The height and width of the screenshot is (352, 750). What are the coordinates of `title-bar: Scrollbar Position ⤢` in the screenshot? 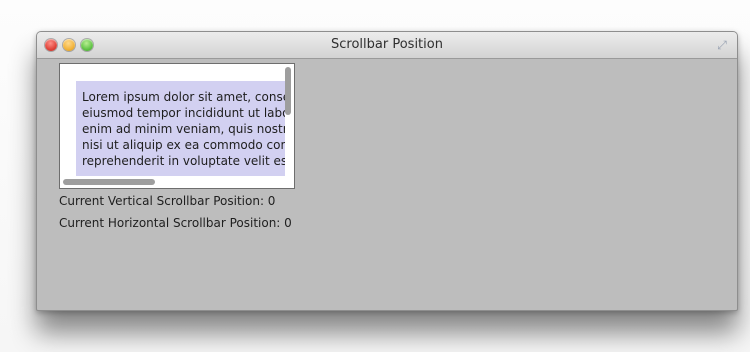 It's located at (387, 45).